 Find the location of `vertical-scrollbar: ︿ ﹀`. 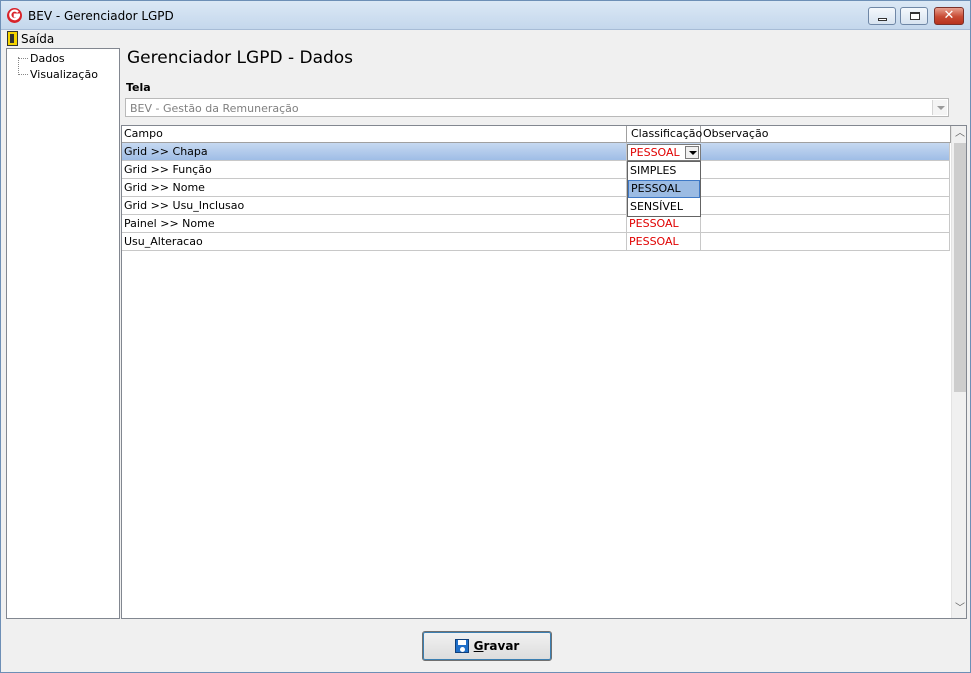

vertical-scrollbar: ︿ ﹀ is located at coordinates (958, 372).